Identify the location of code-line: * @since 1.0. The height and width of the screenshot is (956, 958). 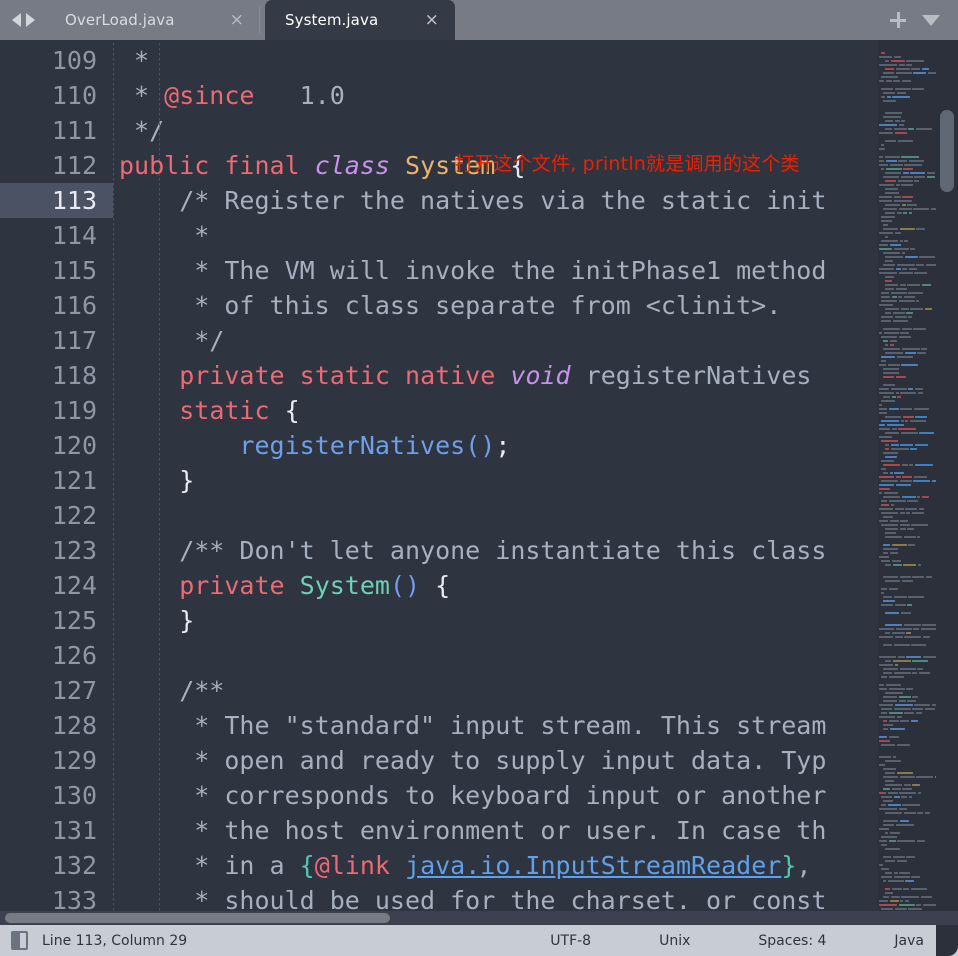
(535, 95).